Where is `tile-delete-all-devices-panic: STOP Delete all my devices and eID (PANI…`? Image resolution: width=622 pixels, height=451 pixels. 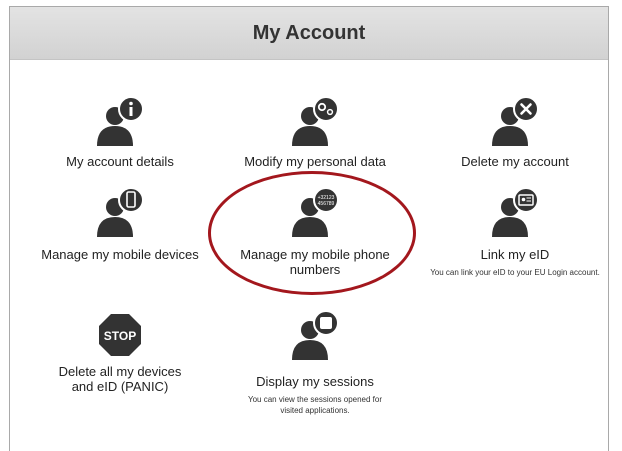
tile-delete-all-devices-panic: STOP Delete all my devices and eID (PANI… is located at coordinates (120, 353).